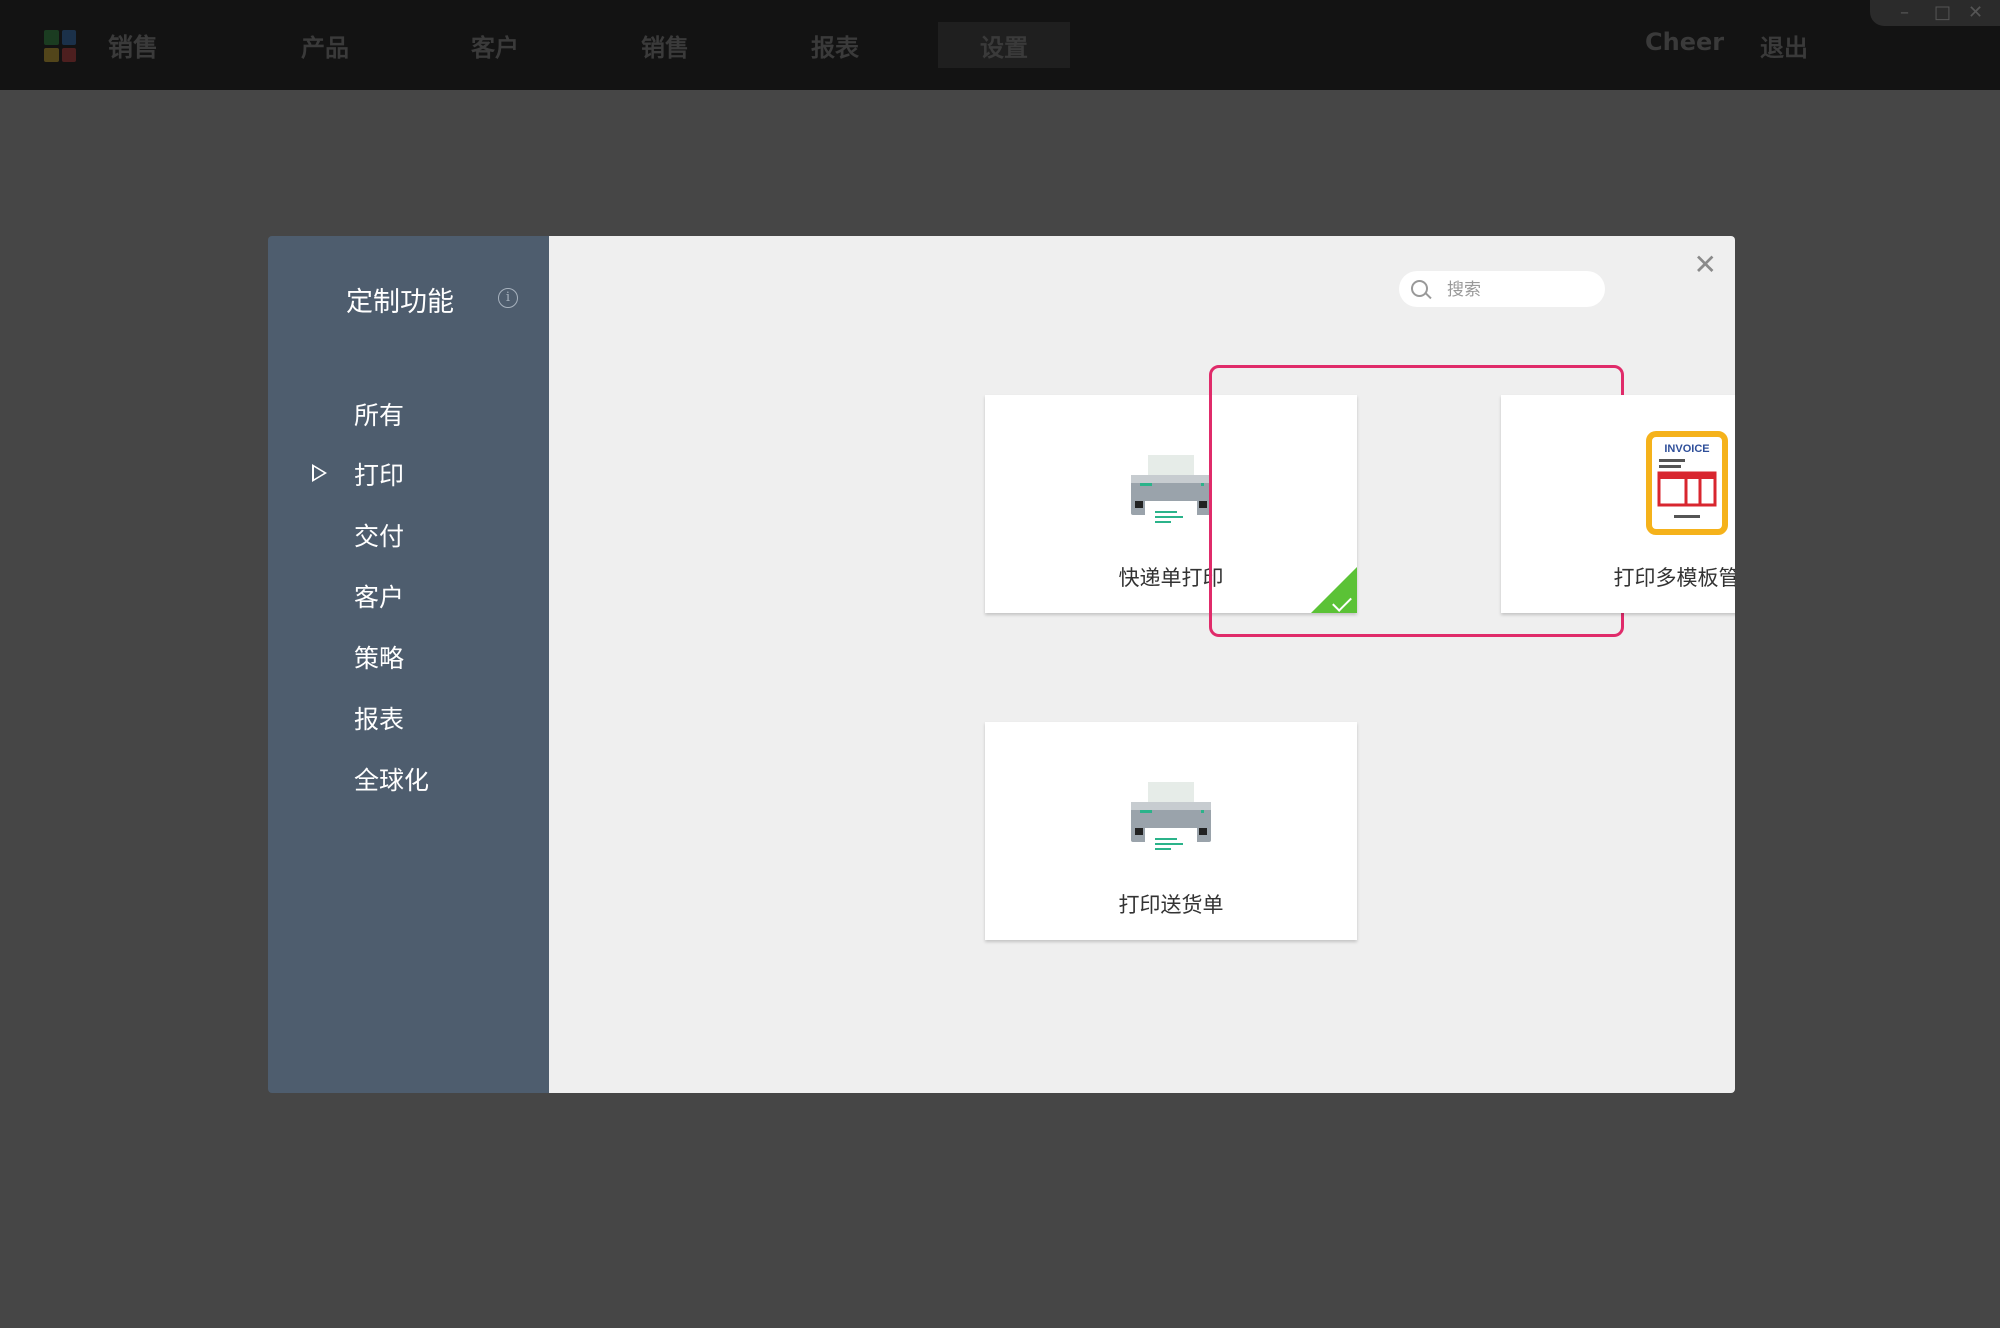 This screenshot has height=1328, width=2000. I want to click on sidebar-item-print: 打印, so click(379, 474).